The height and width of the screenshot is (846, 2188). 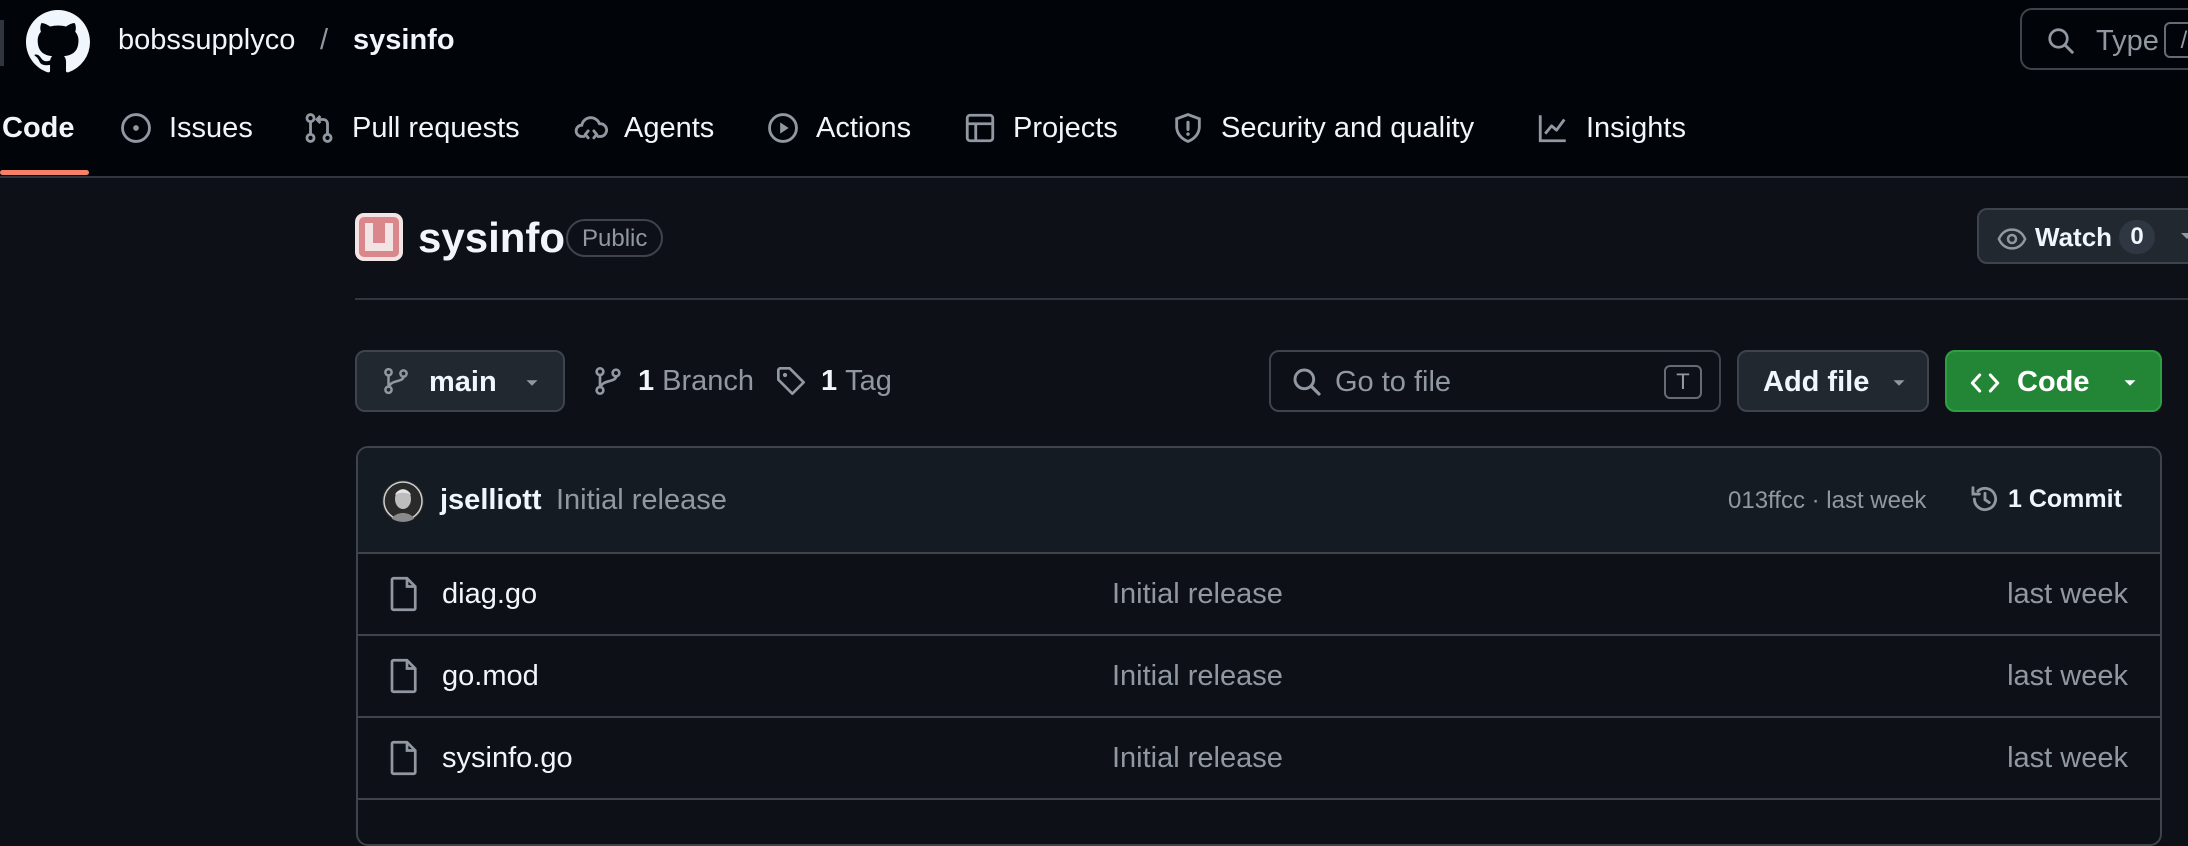 What do you see at coordinates (44, 172) in the screenshot?
I see `active-tab-underline` at bounding box center [44, 172].